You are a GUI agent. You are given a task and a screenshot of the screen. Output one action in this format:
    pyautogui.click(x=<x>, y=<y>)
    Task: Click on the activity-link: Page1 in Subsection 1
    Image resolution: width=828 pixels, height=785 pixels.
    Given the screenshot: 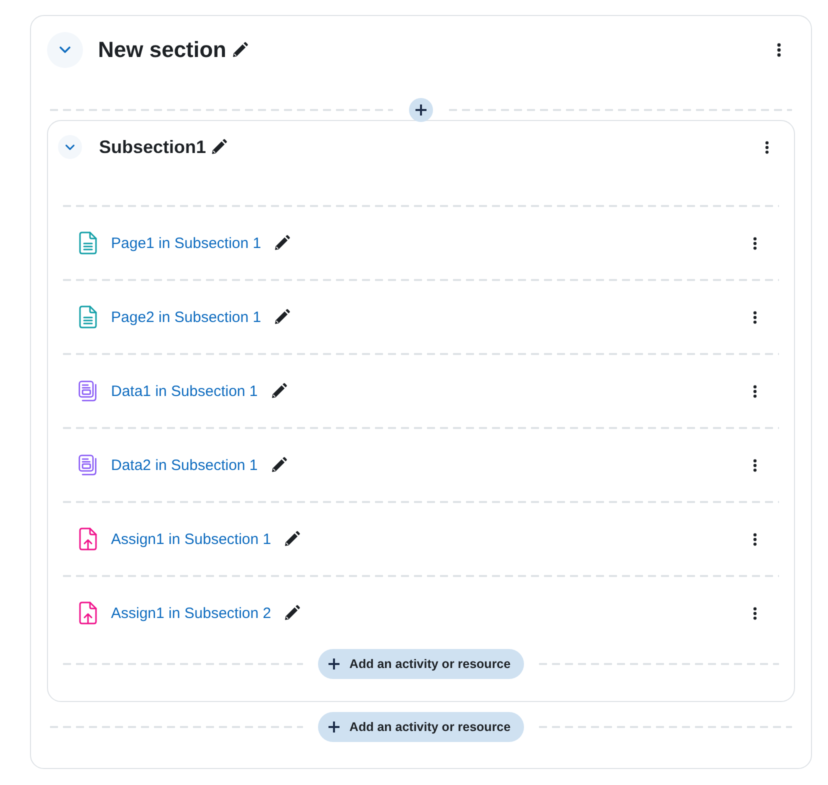 What is the action you would take?
    pyautogui.click(x=186, y=243)
    